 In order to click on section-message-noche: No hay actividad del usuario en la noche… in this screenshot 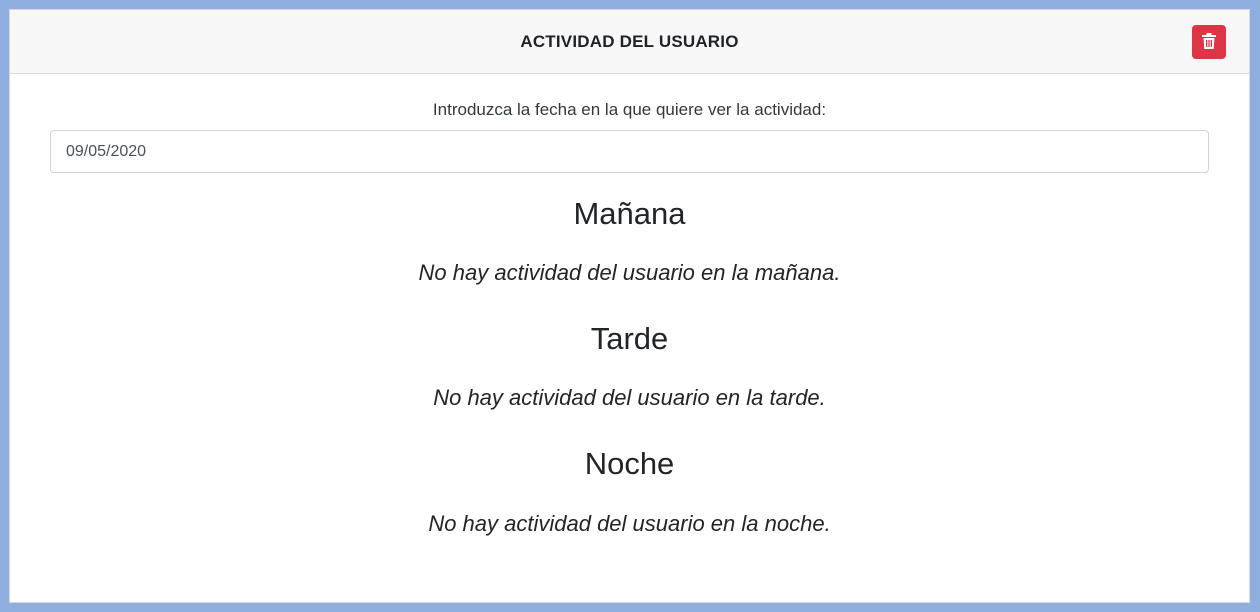, I will do `click(629, 523)`.